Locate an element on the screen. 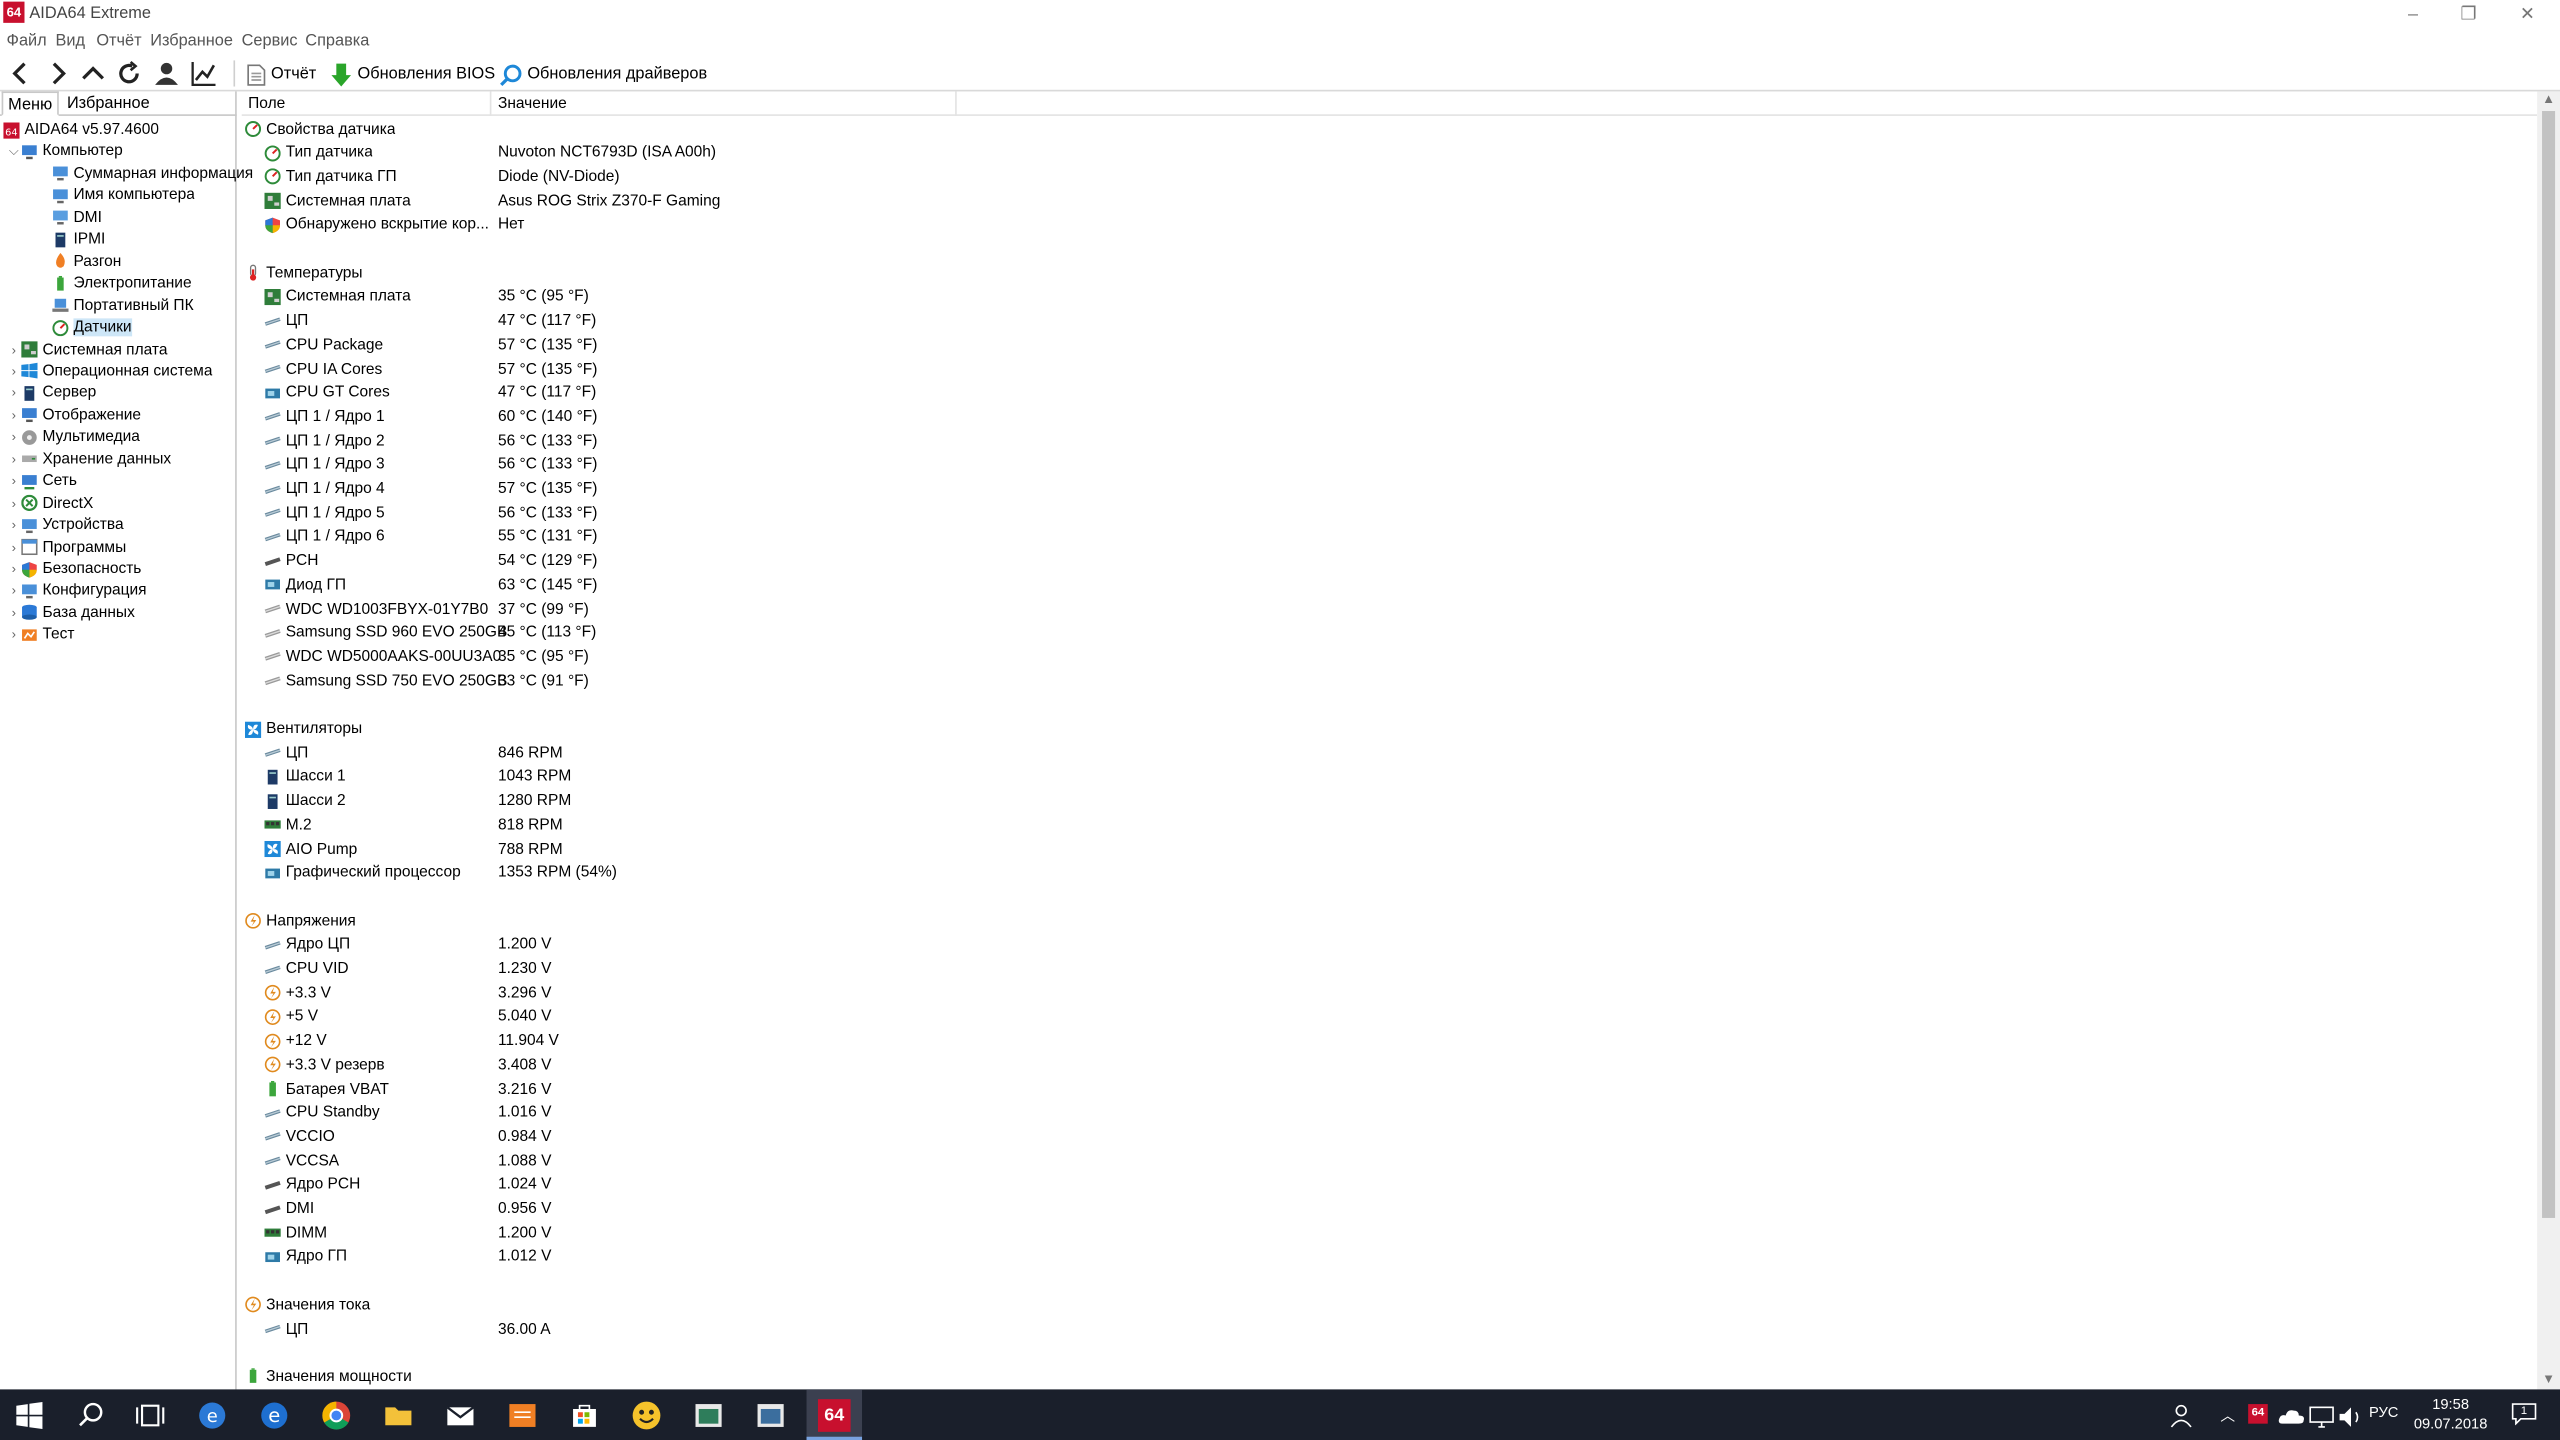  sensor-row: +3.3 V 3.296 V is located at coordinates (1385, 993).